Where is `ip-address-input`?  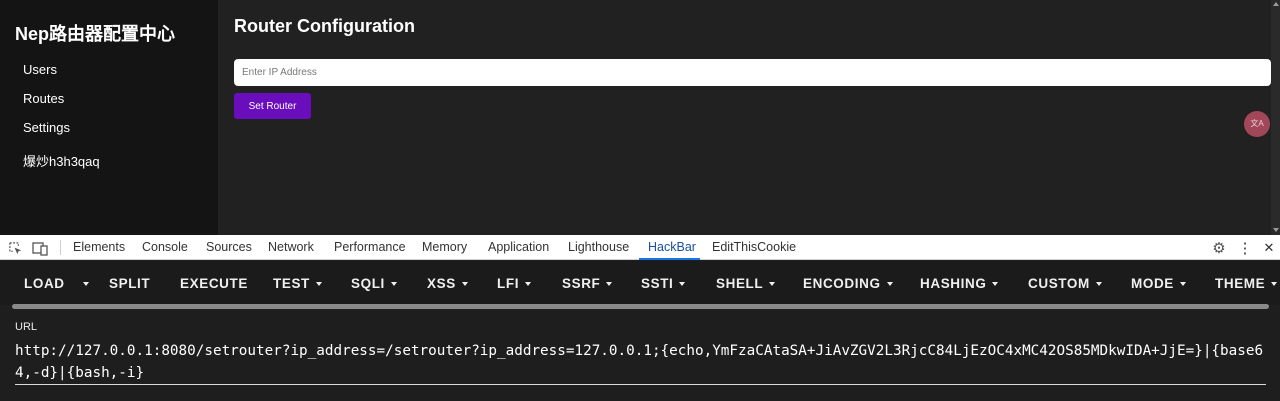 ip-address-input is located at coordinates (752, 72).